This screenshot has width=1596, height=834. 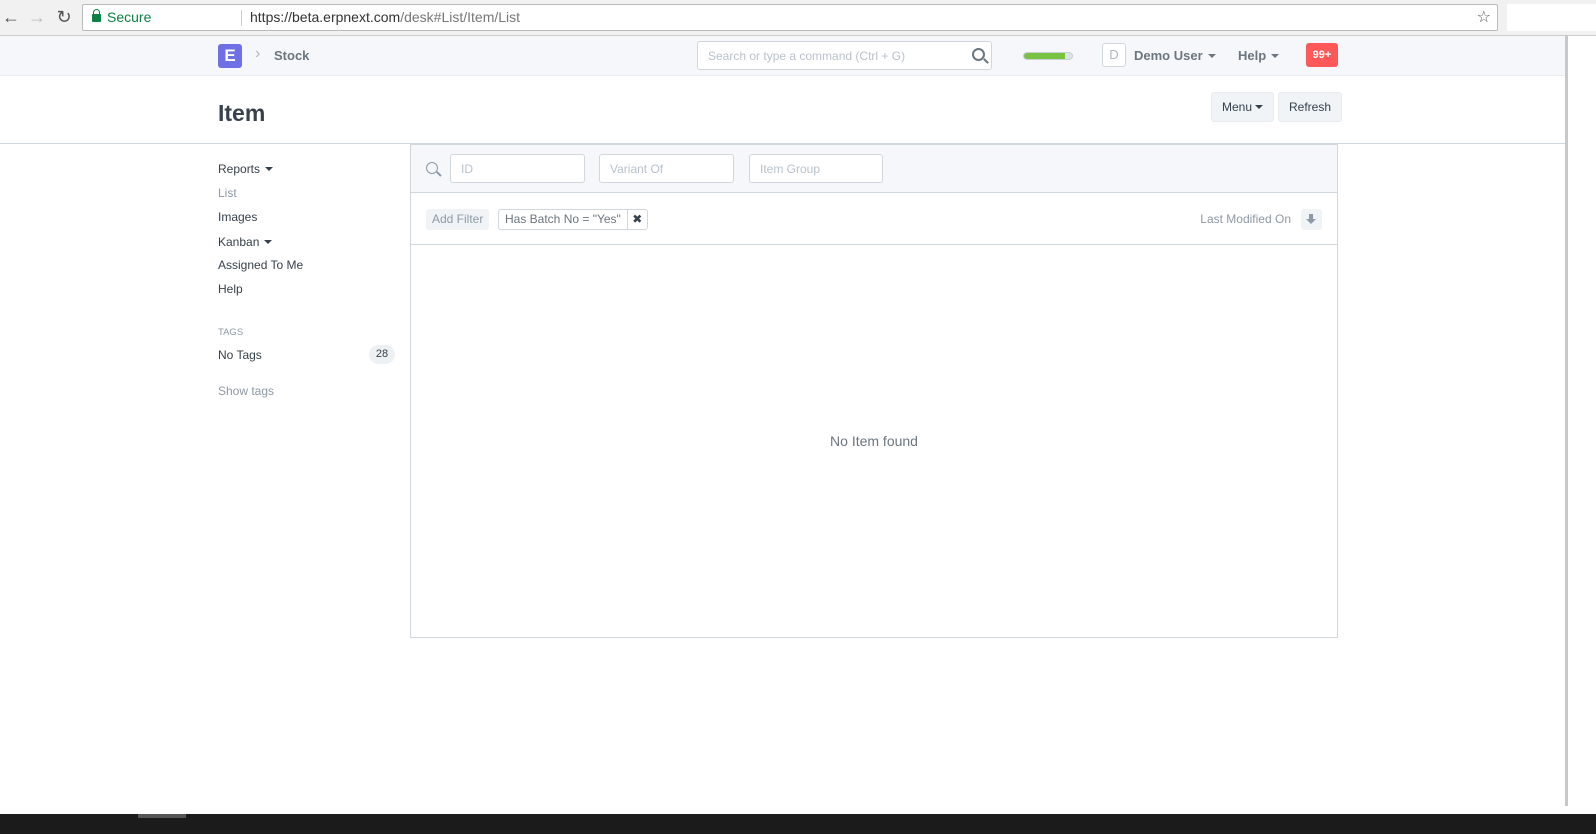 What do you see at coordinates (231, 332) in the screenshot?
I see `tags-heading: TAGS` at bounding box center [231, 332].